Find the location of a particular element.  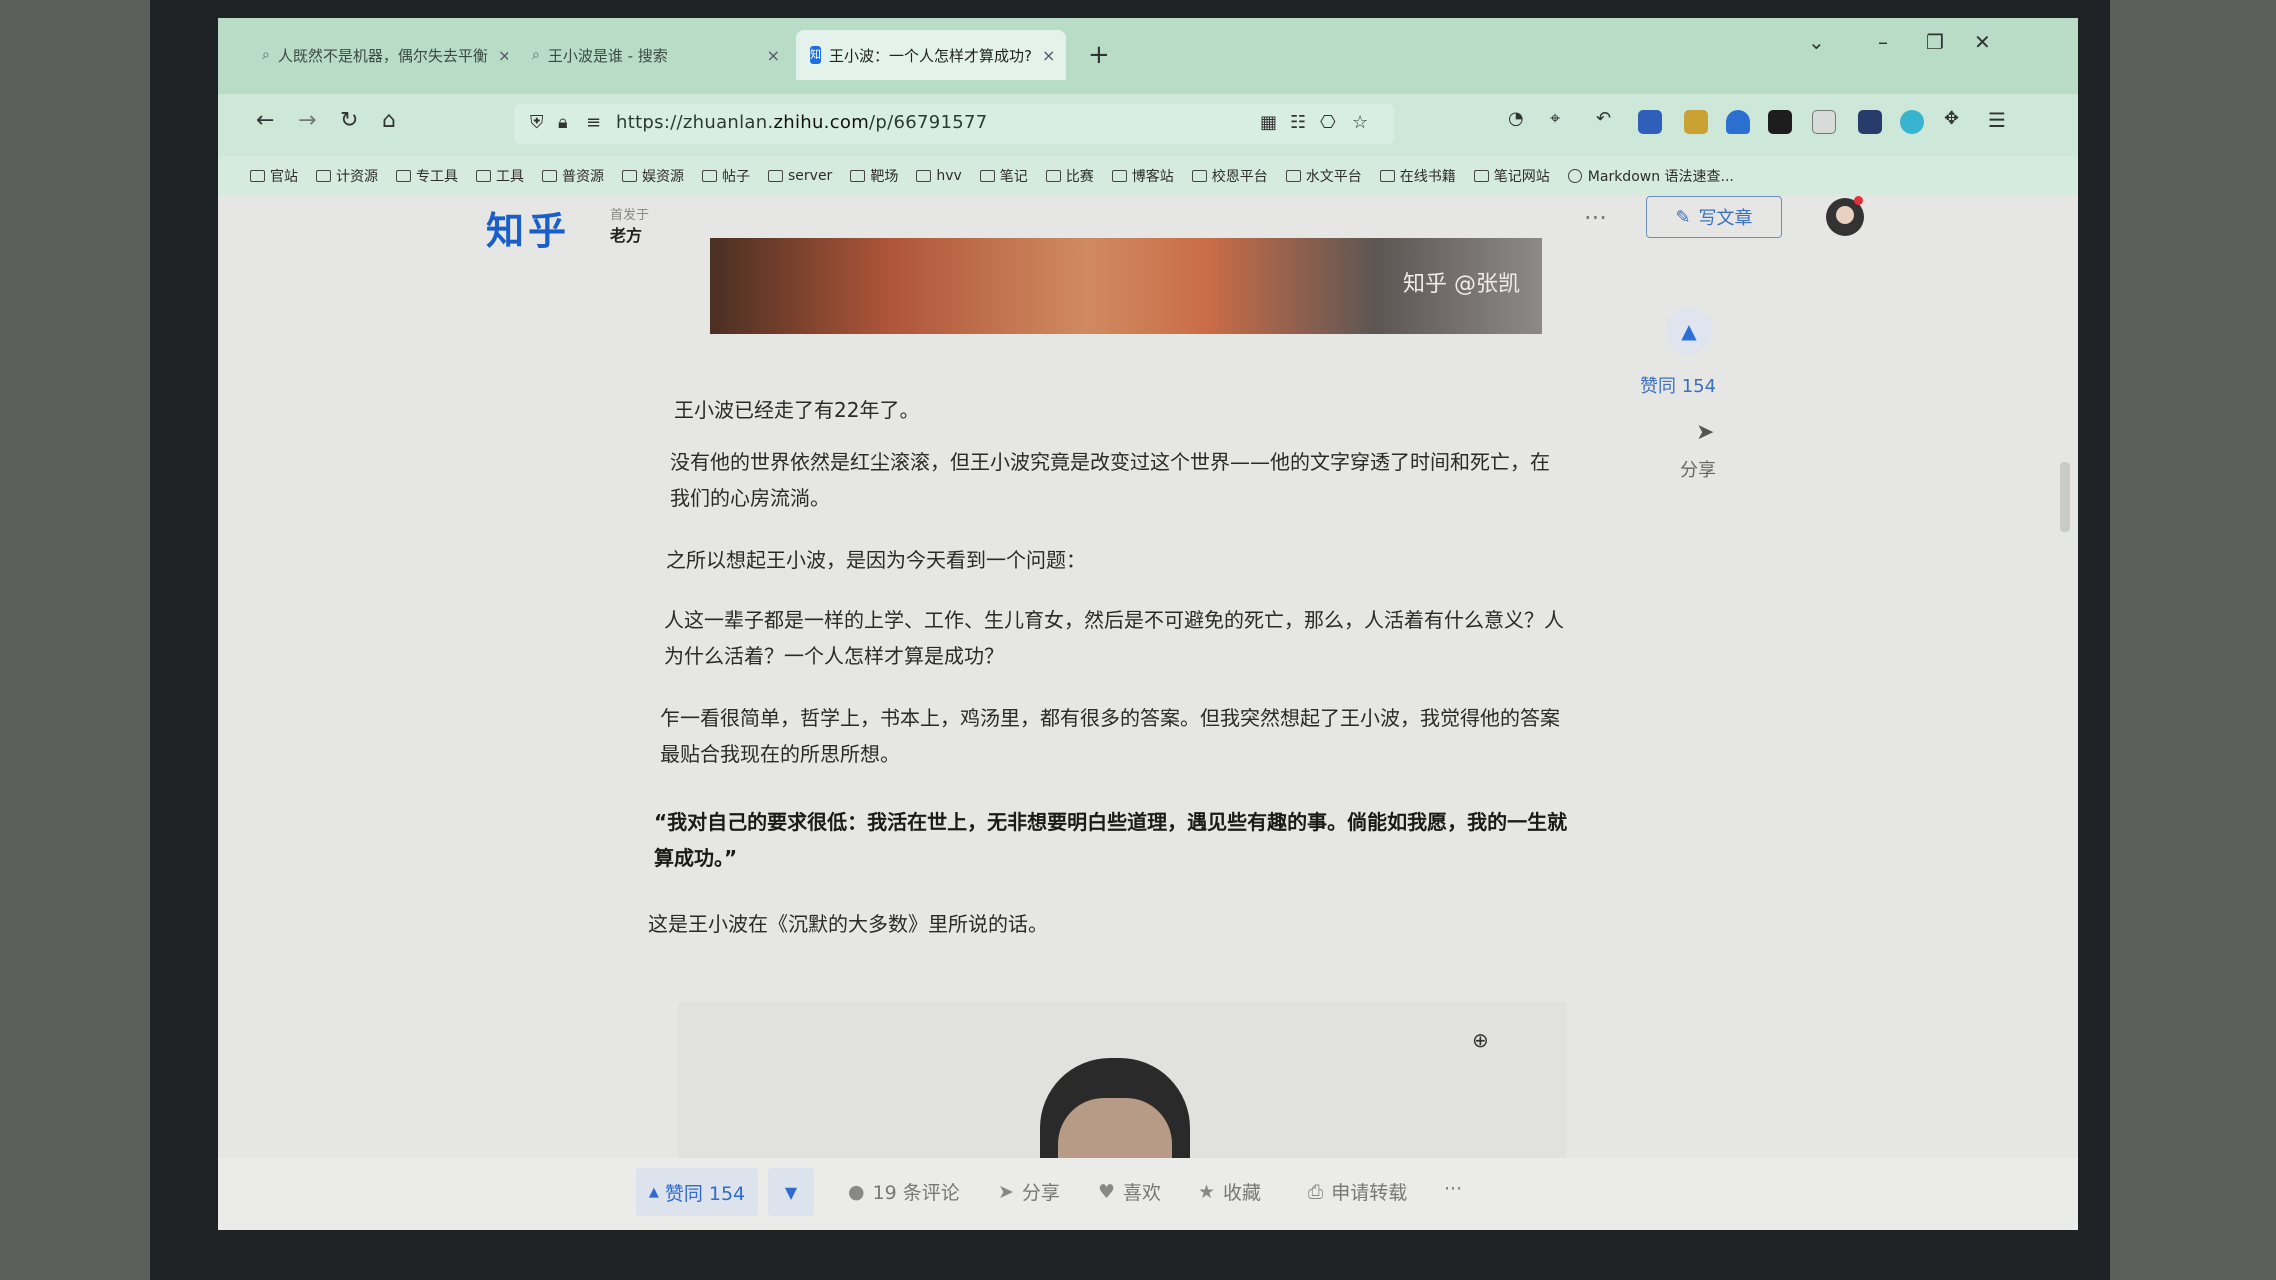

zoom-in-icon: ⊕ is located at coordinates (1480, 1040).